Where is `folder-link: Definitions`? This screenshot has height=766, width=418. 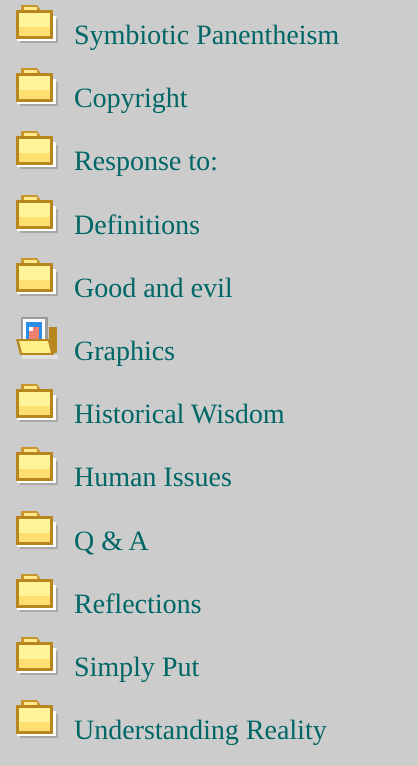 folder-link: Definitions is located at coordinates (137, 226).